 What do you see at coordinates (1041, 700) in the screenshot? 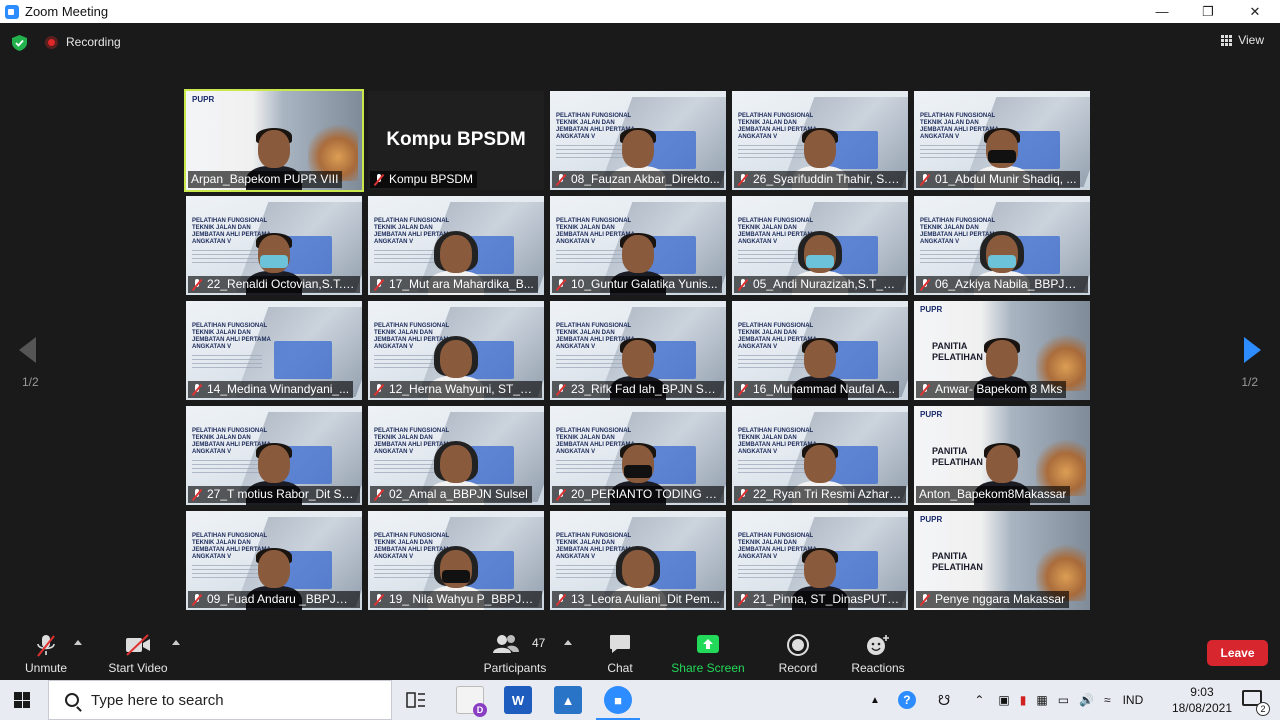
I see `gift-icon: ▦` at bounding box center [1041, 700].